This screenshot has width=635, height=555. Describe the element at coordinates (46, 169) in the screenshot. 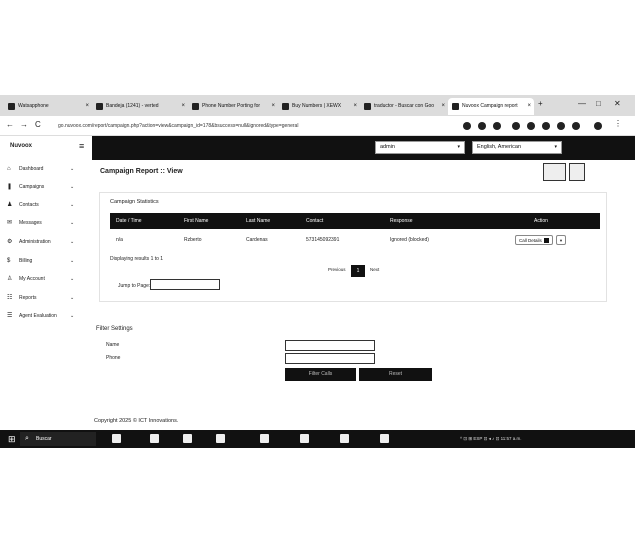

I see `sidebar-item-dashboard: ⌂ Dashboard ⌄` at that location.